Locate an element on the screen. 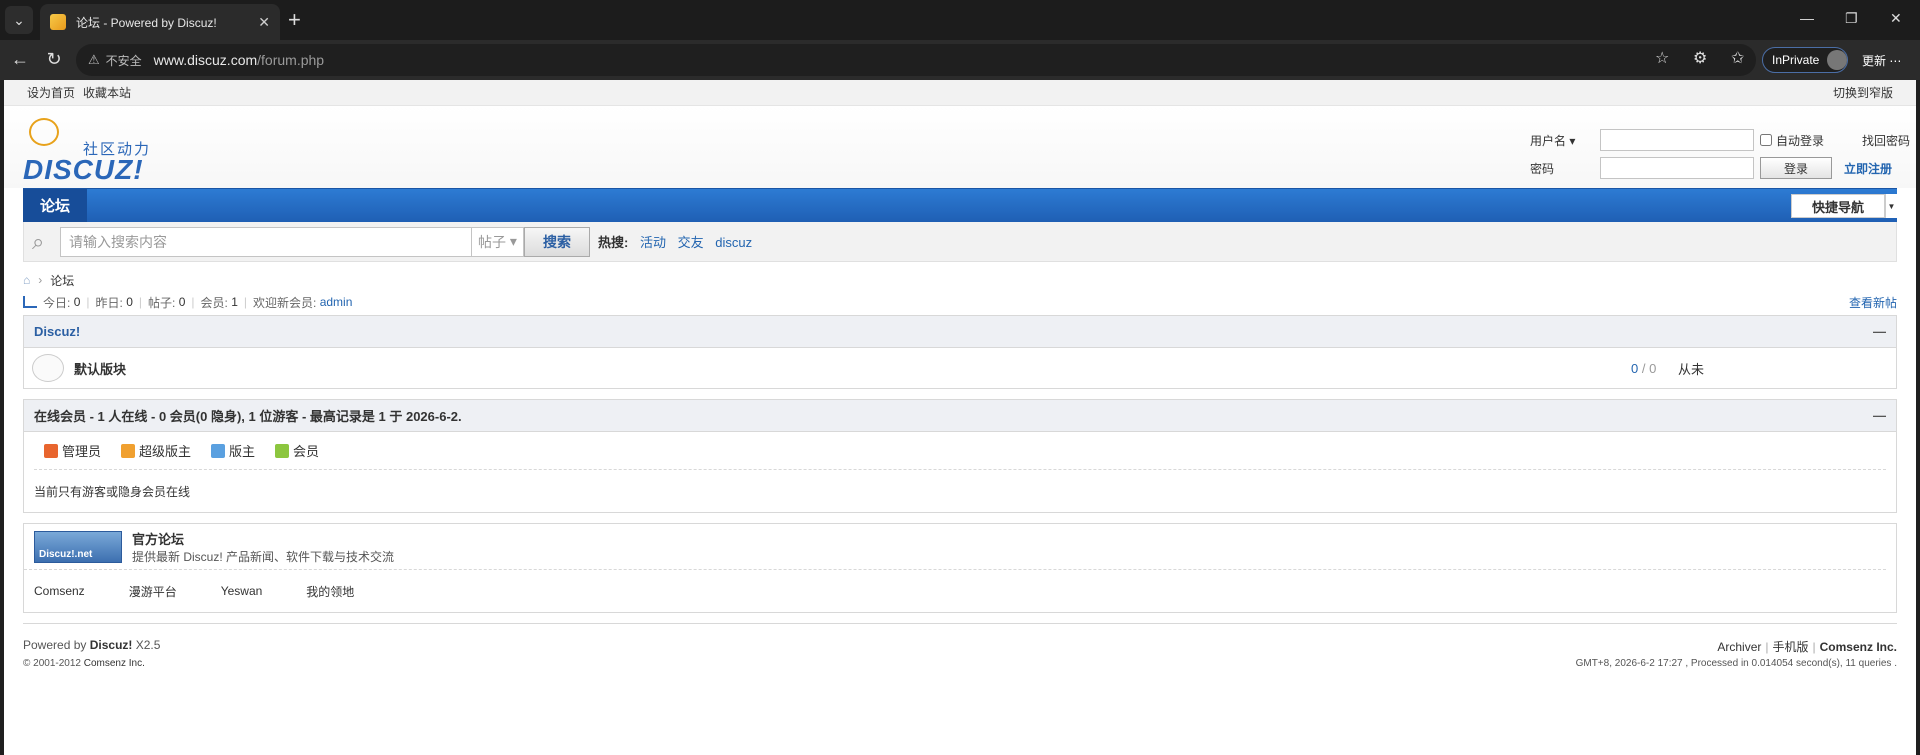 The height and width of the screenshot is (755, 1920). auto-login-label: 自动登录 is located at coordinates (1800, 140).